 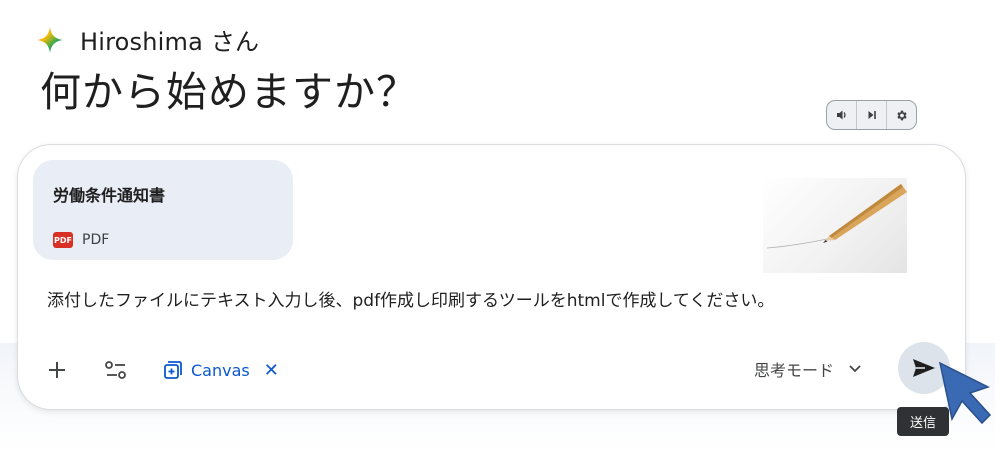 I want to click on gemini-spark-icon, so click(x=50, y=39).